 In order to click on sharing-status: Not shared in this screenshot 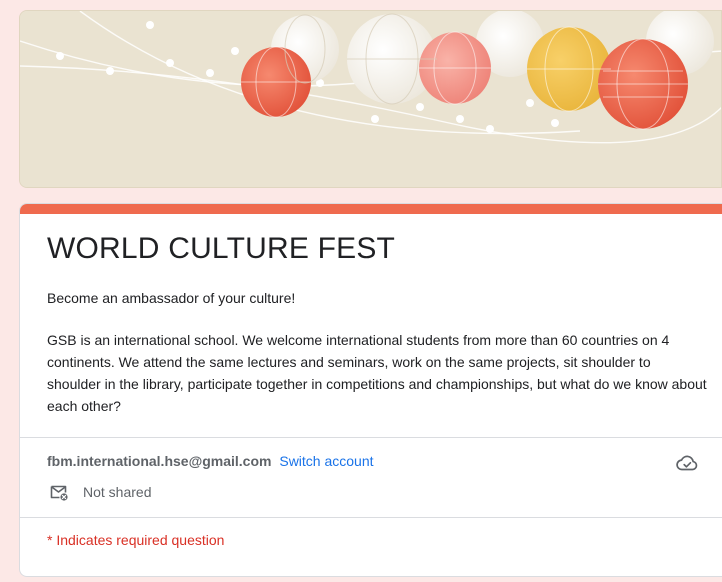, I will do `click(100, 492)`.